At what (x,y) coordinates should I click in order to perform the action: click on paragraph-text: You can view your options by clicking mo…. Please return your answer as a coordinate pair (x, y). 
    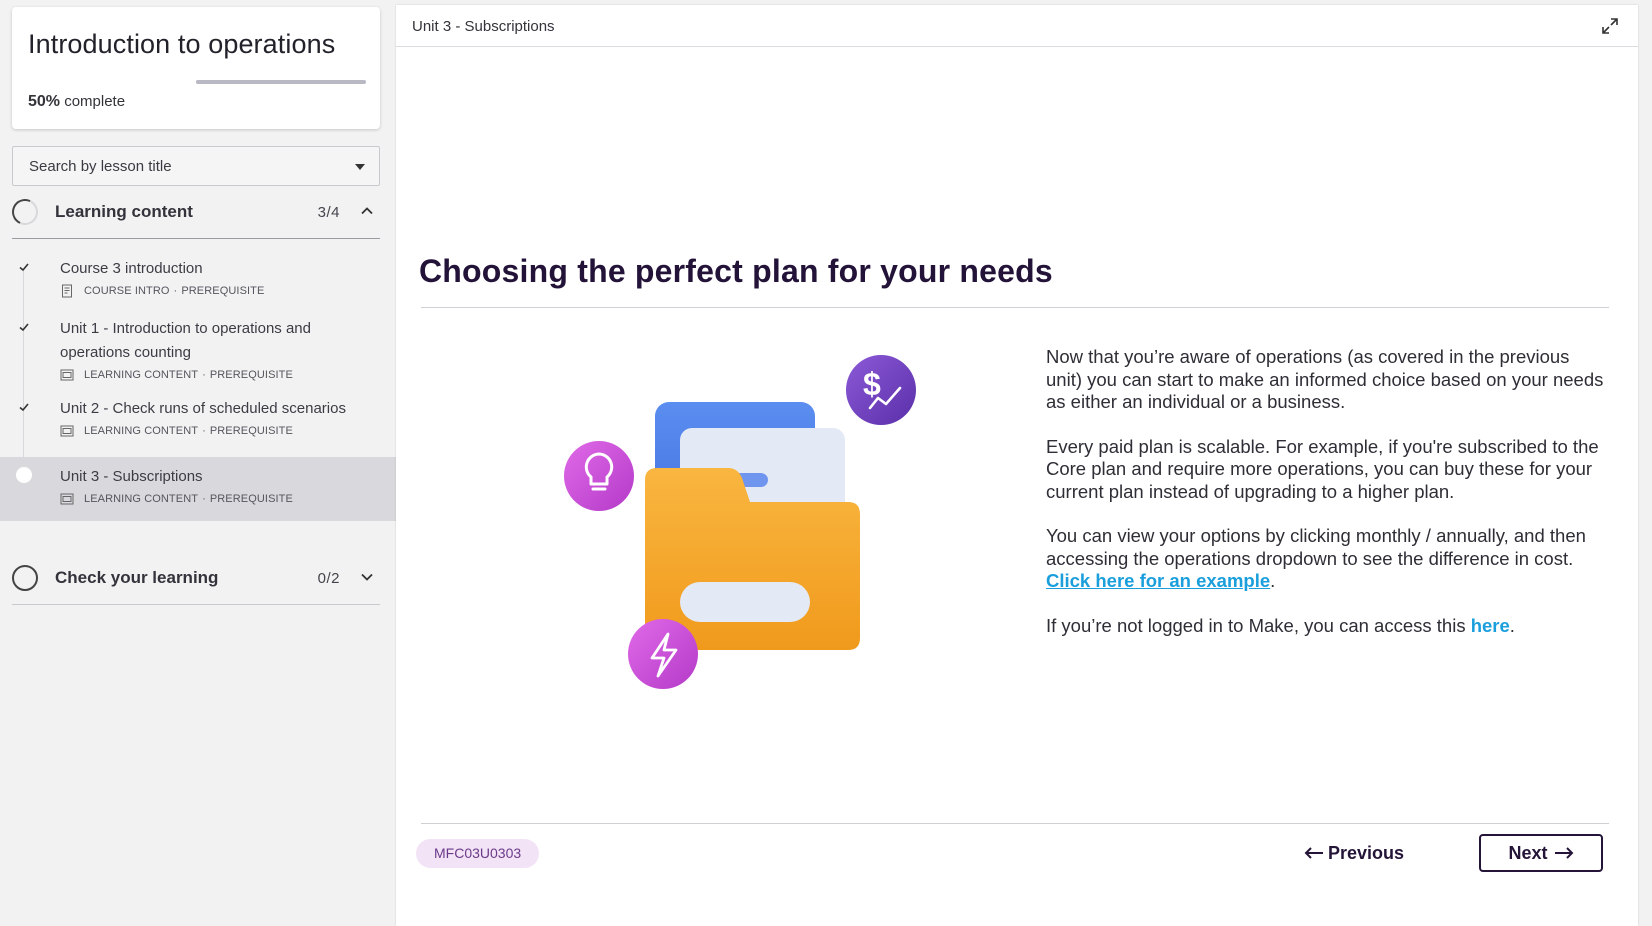
    Looking at the image, I should click on (1316, 547).